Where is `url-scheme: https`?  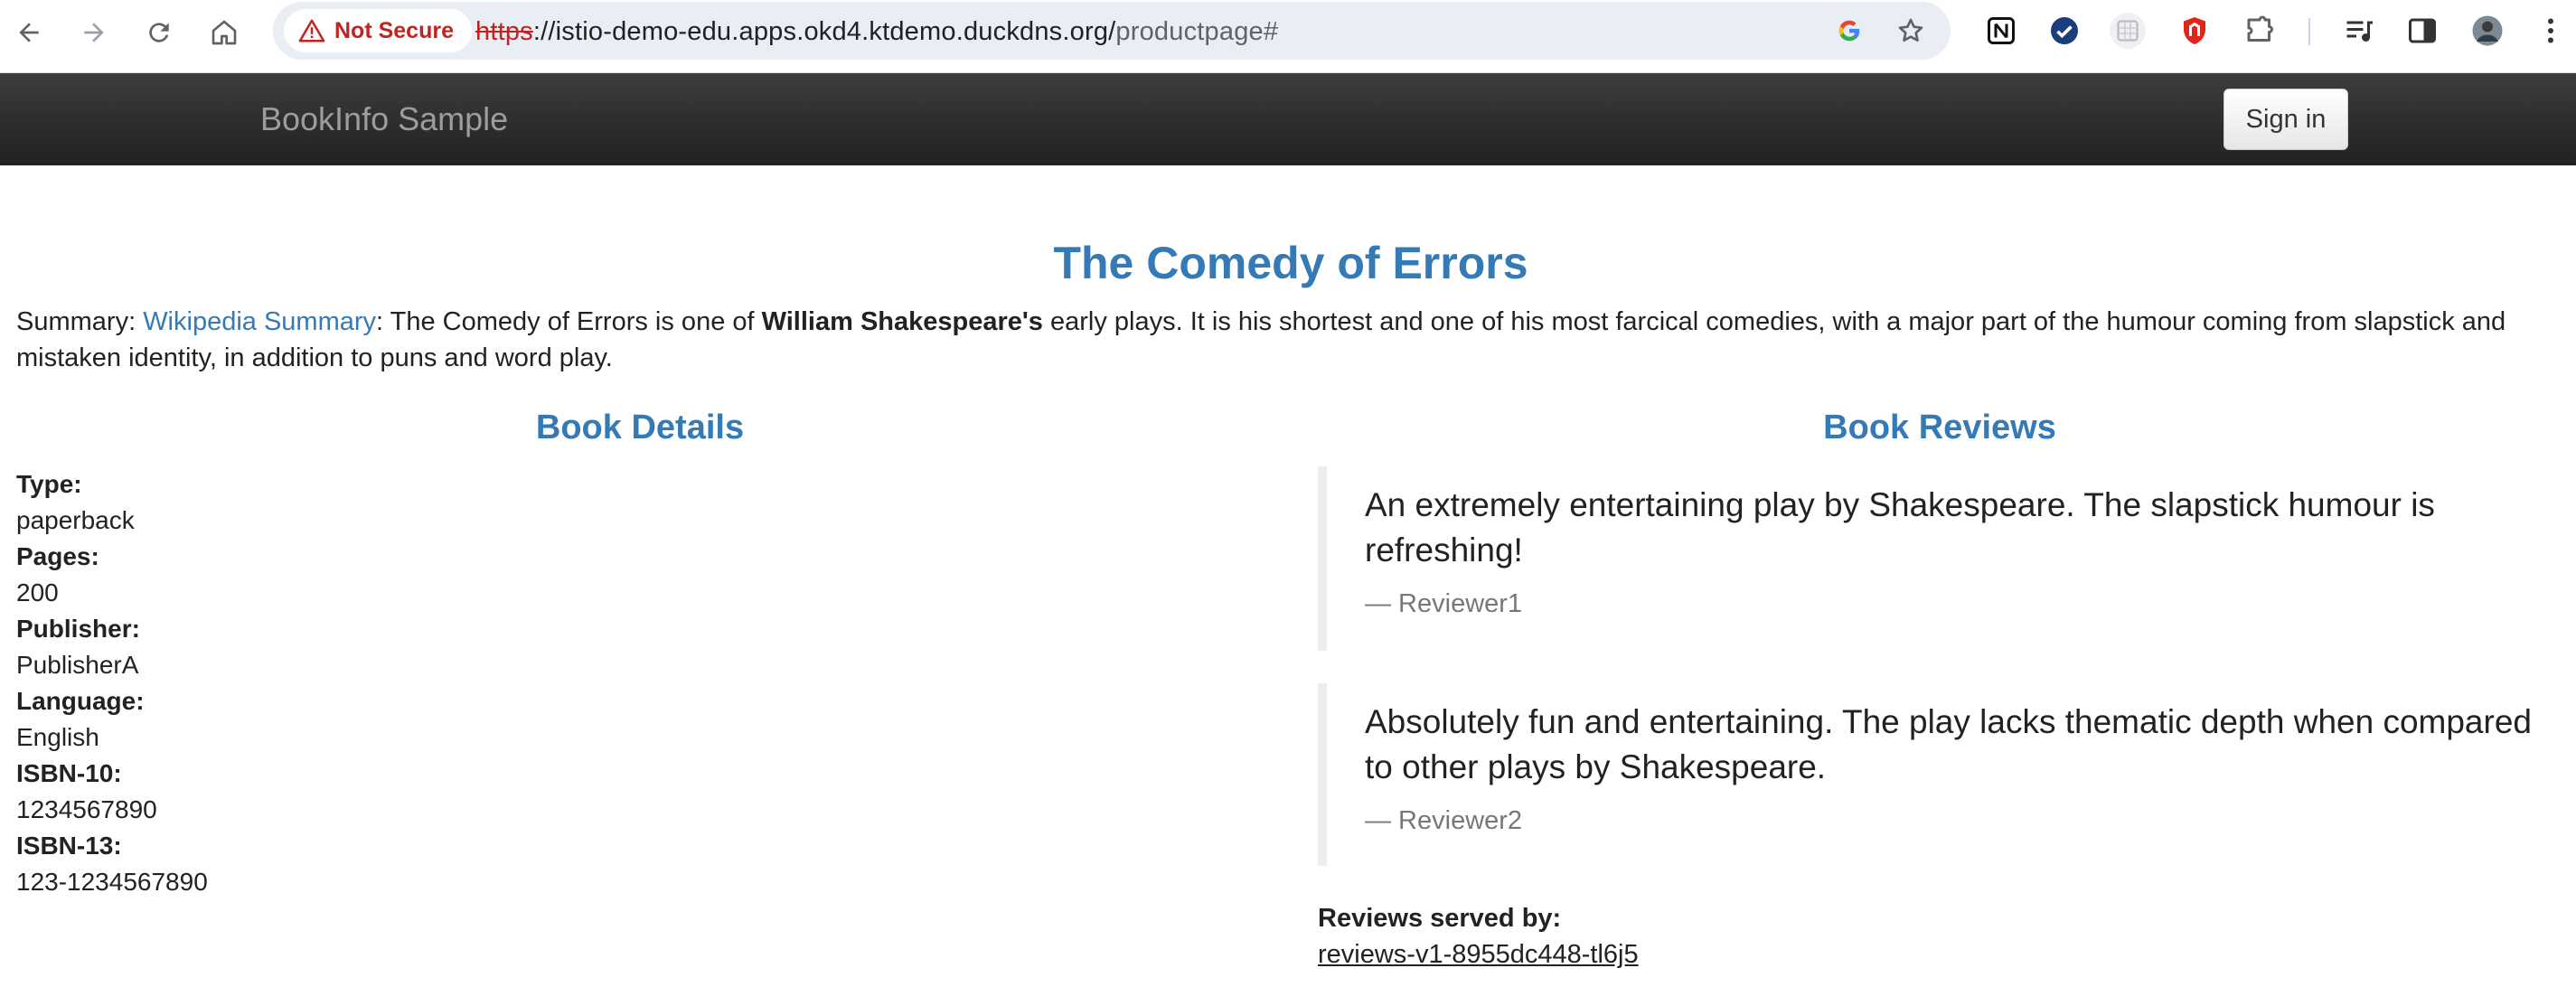 url-scheme: https is located at coordinates (504, 32).